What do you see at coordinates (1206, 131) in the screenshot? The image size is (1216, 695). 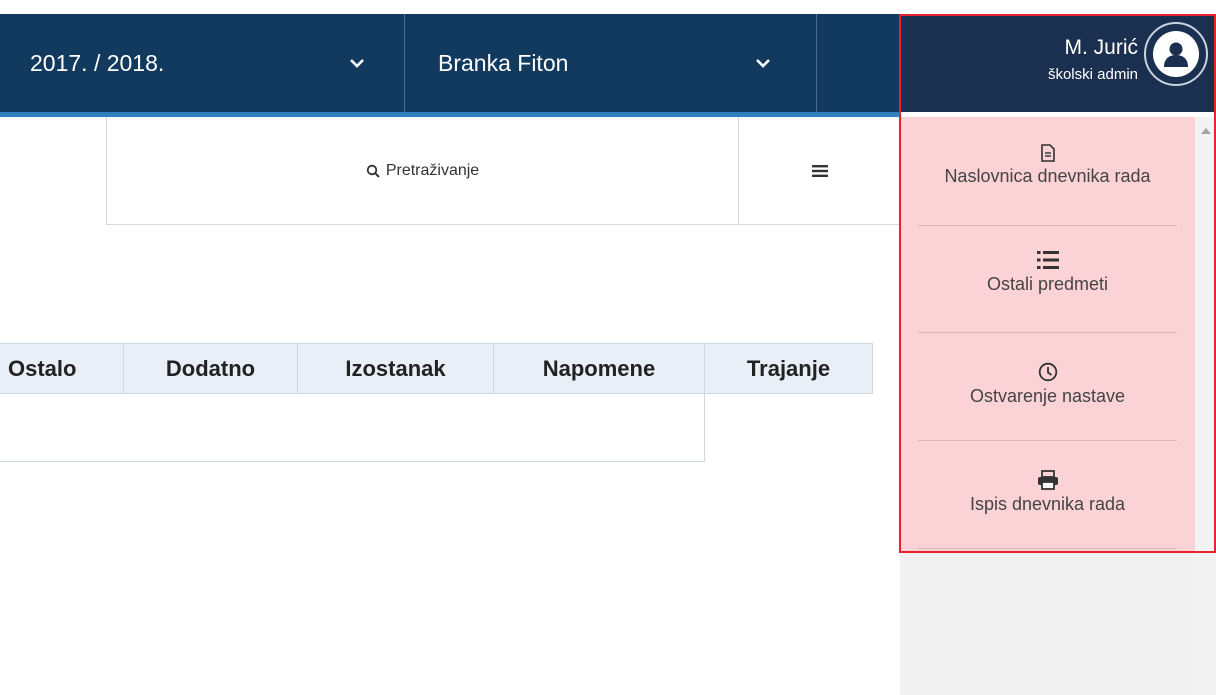 I see `scroll-up-arrow-icon` at bounding box center [1206, 131].